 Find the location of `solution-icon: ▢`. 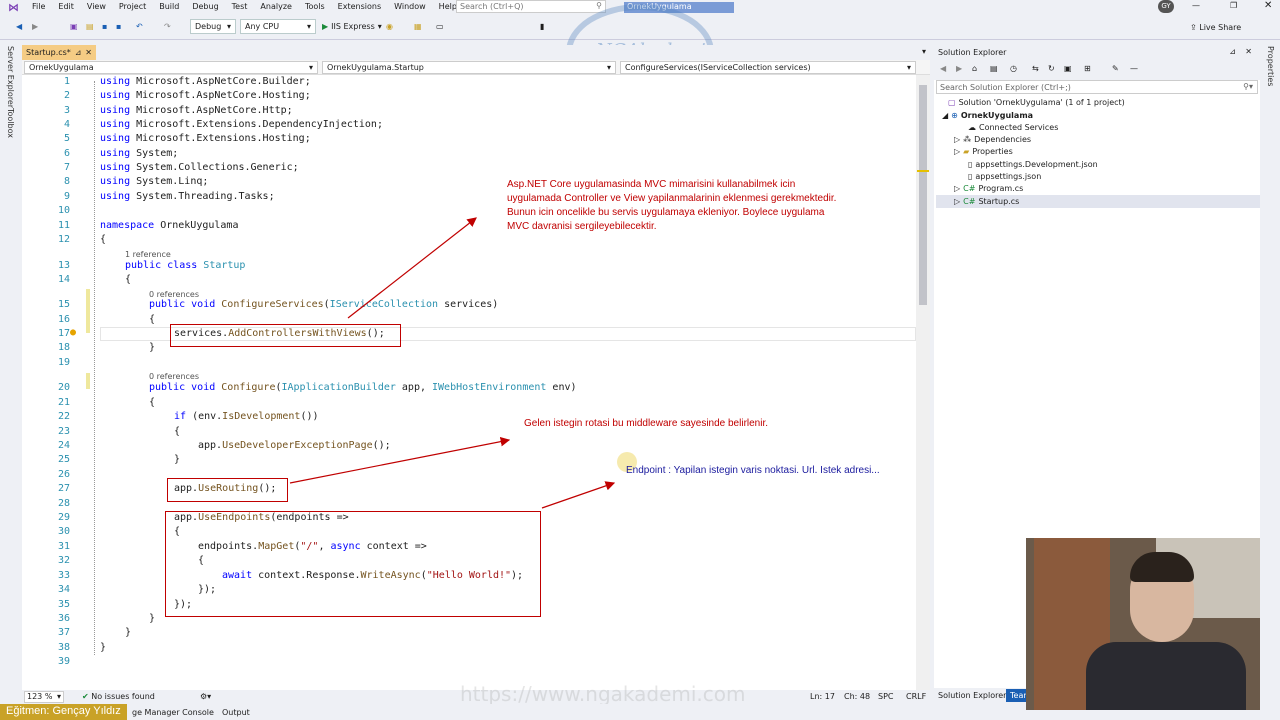

solution-icon: ▢ is located at coordinates (952, 102).